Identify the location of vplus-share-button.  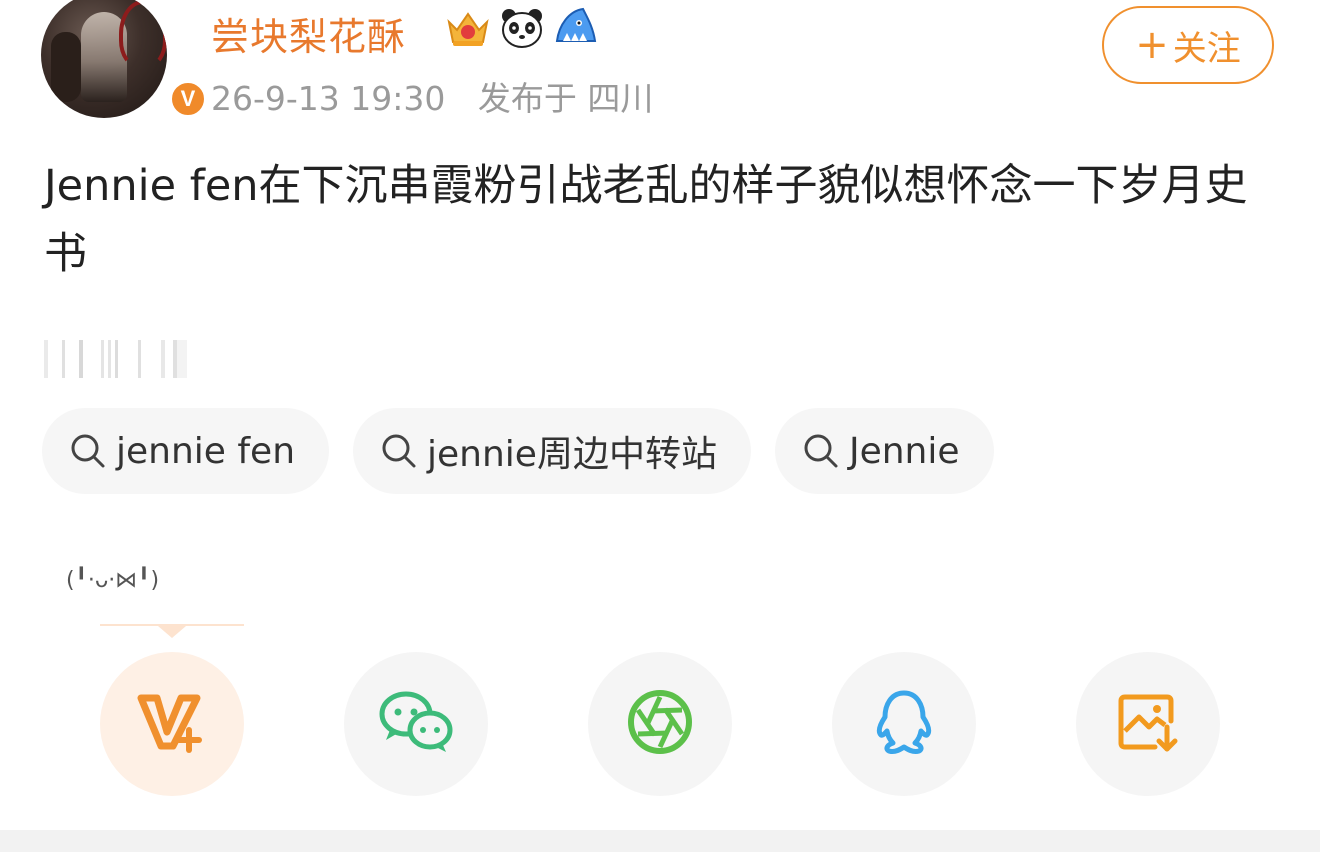
(172, 724).